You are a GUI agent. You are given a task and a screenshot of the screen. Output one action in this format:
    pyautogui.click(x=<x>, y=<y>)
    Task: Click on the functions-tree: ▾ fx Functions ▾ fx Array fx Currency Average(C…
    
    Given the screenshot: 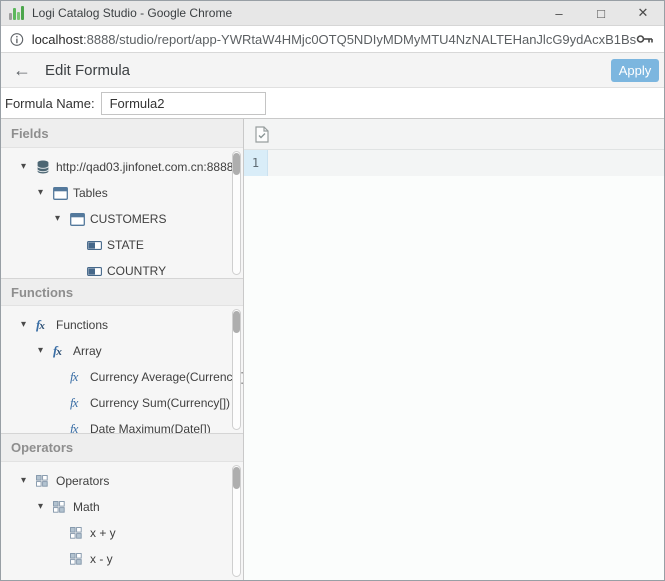 What is the action you would take?
    pyautogui.click(x=122, y=369)
    